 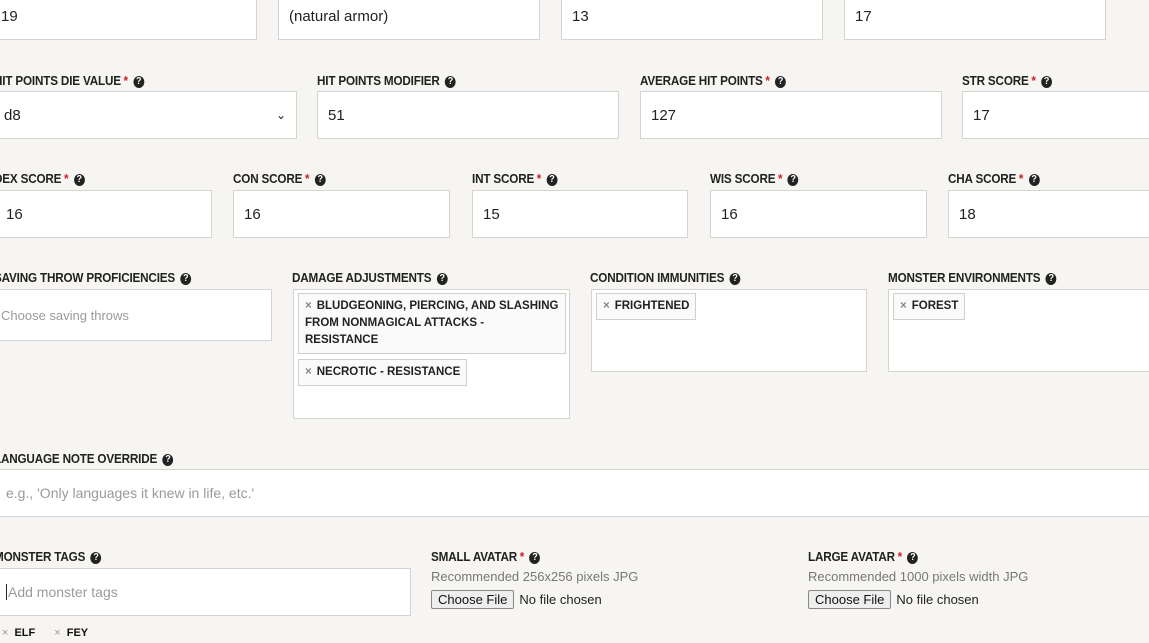 What do you see at coordinates (9, 16) in the screenshot?
I see `value: 19` at bounding box center [9, 16].